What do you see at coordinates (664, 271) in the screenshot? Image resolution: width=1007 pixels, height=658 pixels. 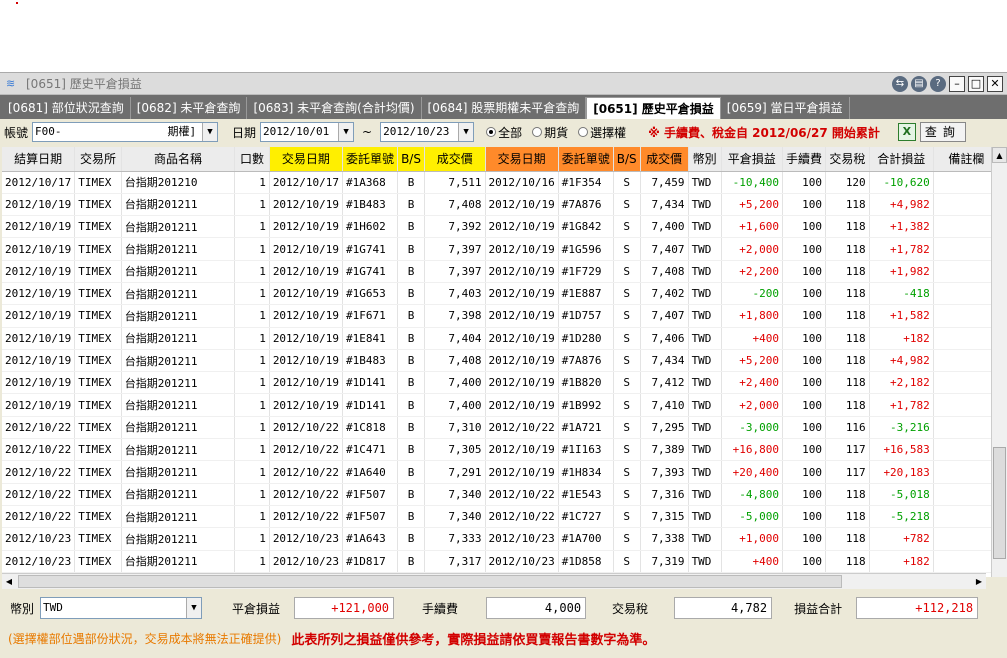 I see `cell-close-price: 7,408` at bounding box center [664, 271].